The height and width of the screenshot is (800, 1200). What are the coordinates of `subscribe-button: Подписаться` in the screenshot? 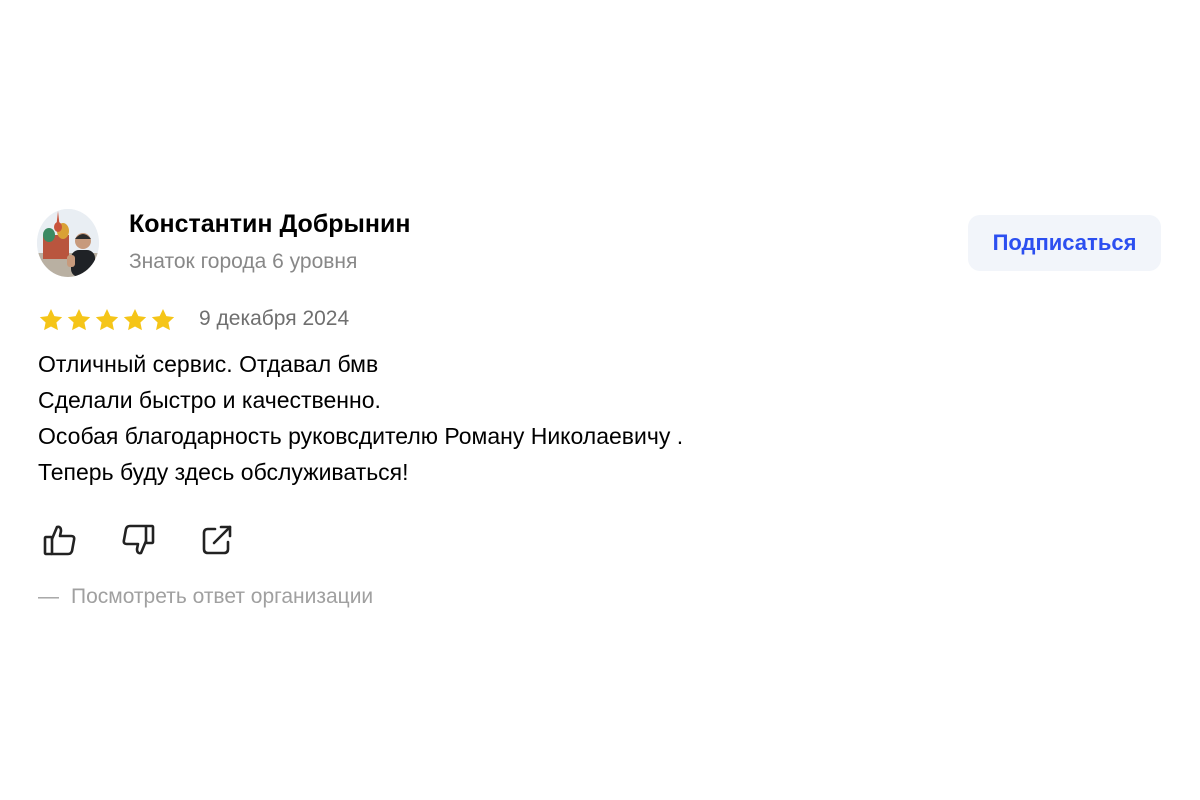 It's located at (1064, 243).